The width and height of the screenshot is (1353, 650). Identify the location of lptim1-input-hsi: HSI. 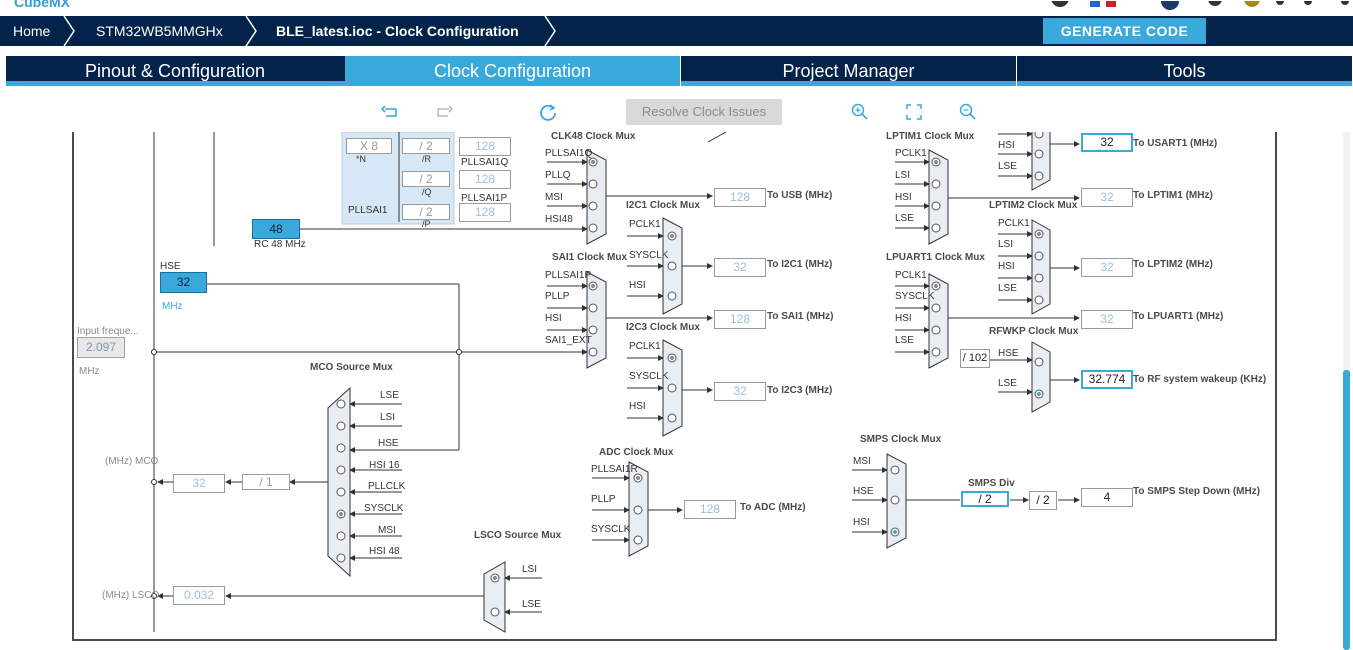
(903, 197).